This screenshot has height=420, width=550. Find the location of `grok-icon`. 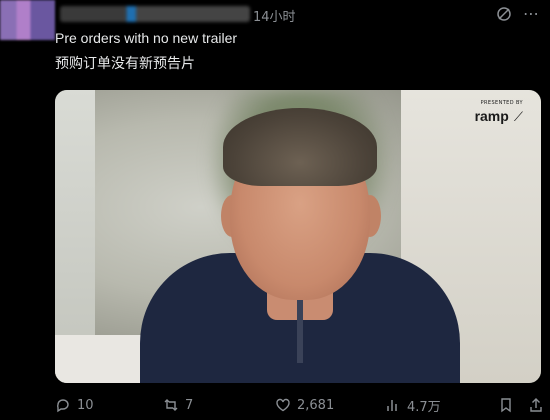

grok-icon is located at coordinates (504, 14).